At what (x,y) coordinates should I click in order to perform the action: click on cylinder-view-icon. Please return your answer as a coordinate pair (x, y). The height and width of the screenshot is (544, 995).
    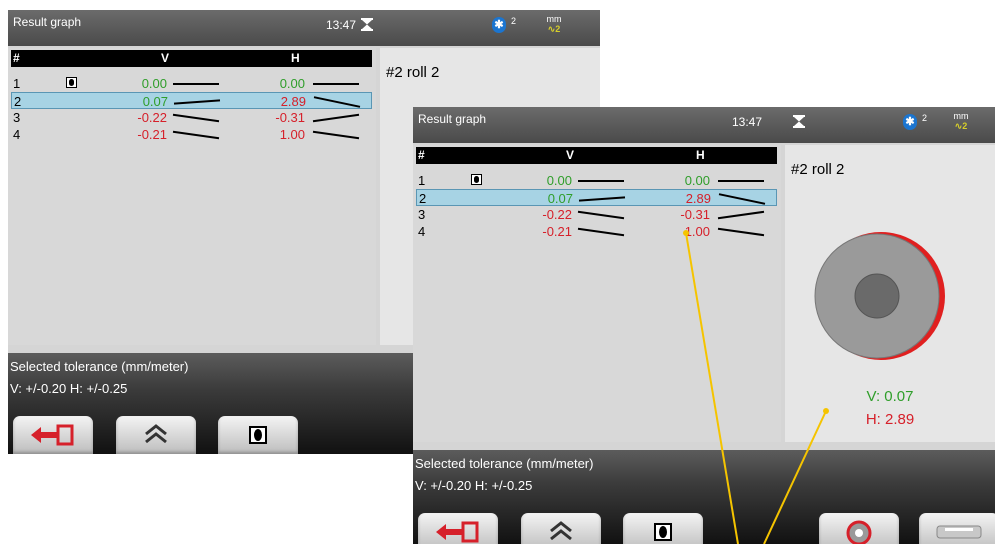
    Looking at the image, I should click on (959, 532).